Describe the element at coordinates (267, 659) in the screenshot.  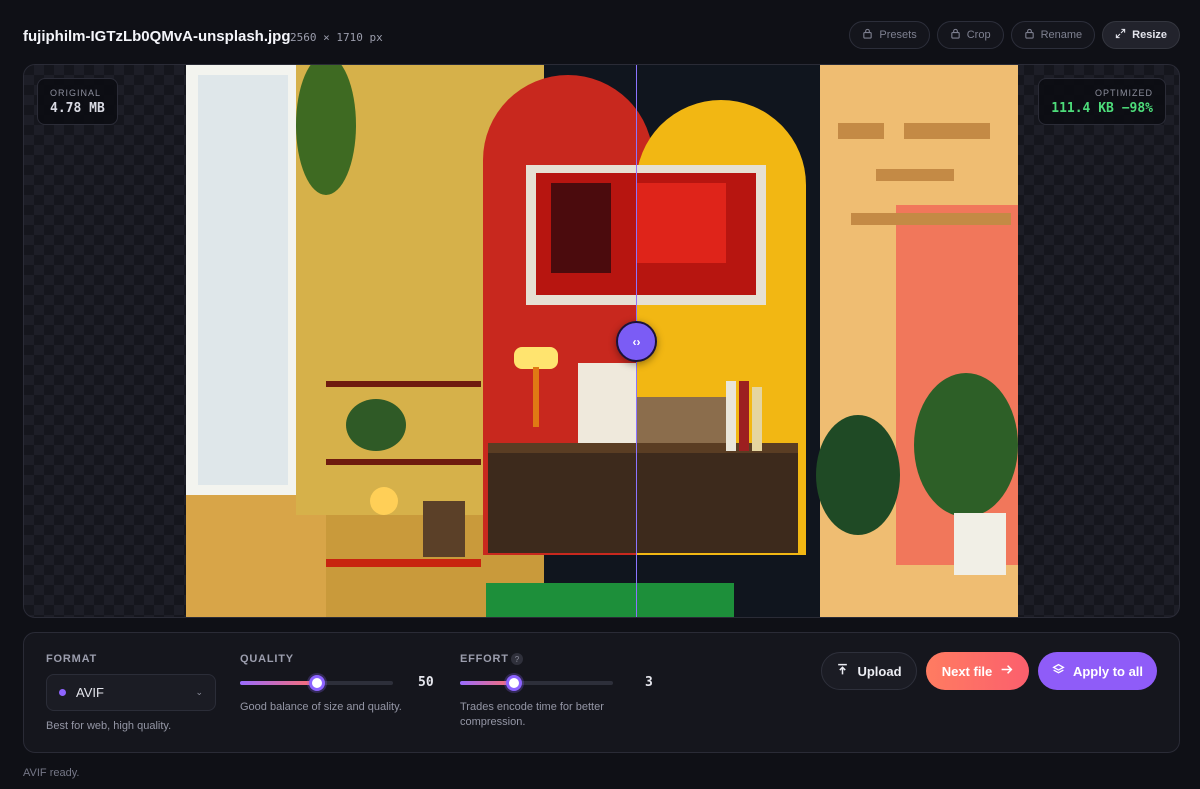
I see `quality-label: QUALITY` at that location.